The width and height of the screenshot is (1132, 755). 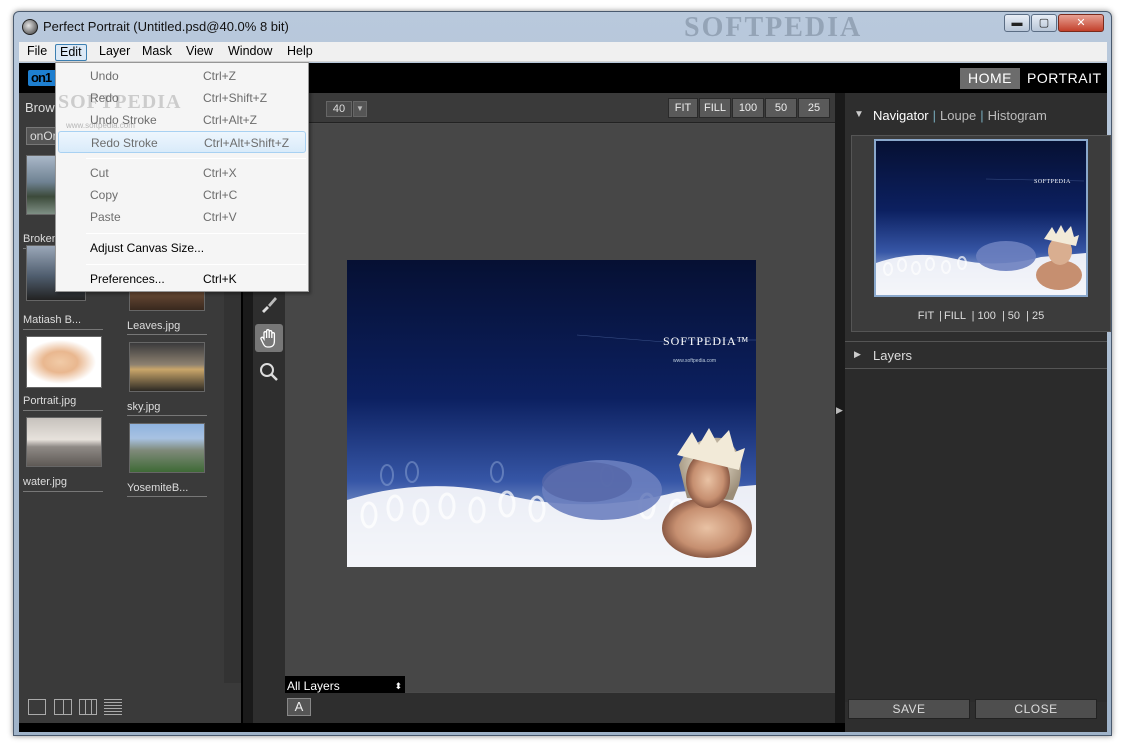 What do you see at coordinates (773, 27) in the screenshot?
I see `watermark-text: SOFTPEDIA` at bounding box center [773, 27].